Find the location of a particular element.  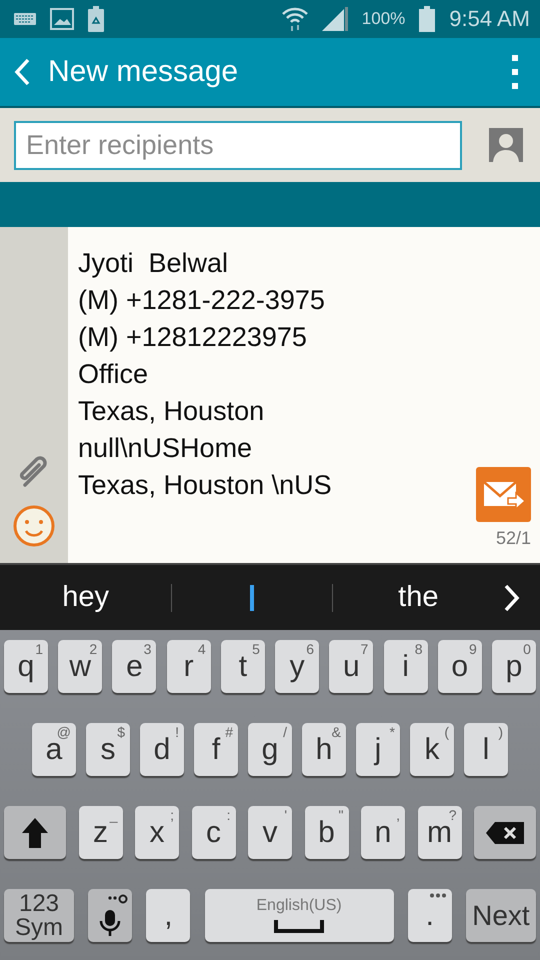

suggestion: the is located at coordinates (418, 597).